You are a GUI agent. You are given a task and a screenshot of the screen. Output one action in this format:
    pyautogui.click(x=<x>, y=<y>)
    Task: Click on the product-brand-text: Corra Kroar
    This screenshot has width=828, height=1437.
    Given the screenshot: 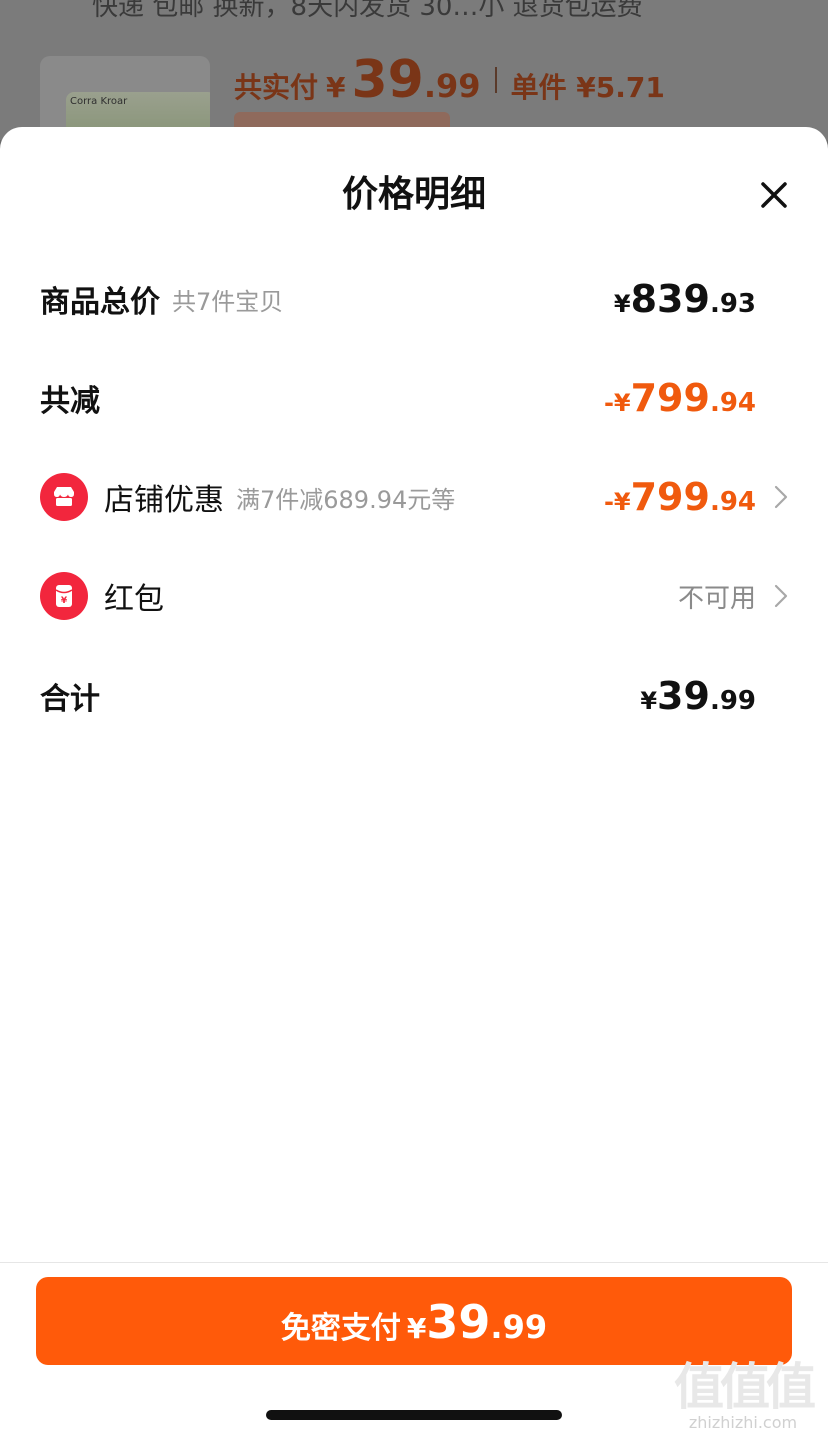 What is the action you would take?
    pyautogui.click(x=99, y=101)
    